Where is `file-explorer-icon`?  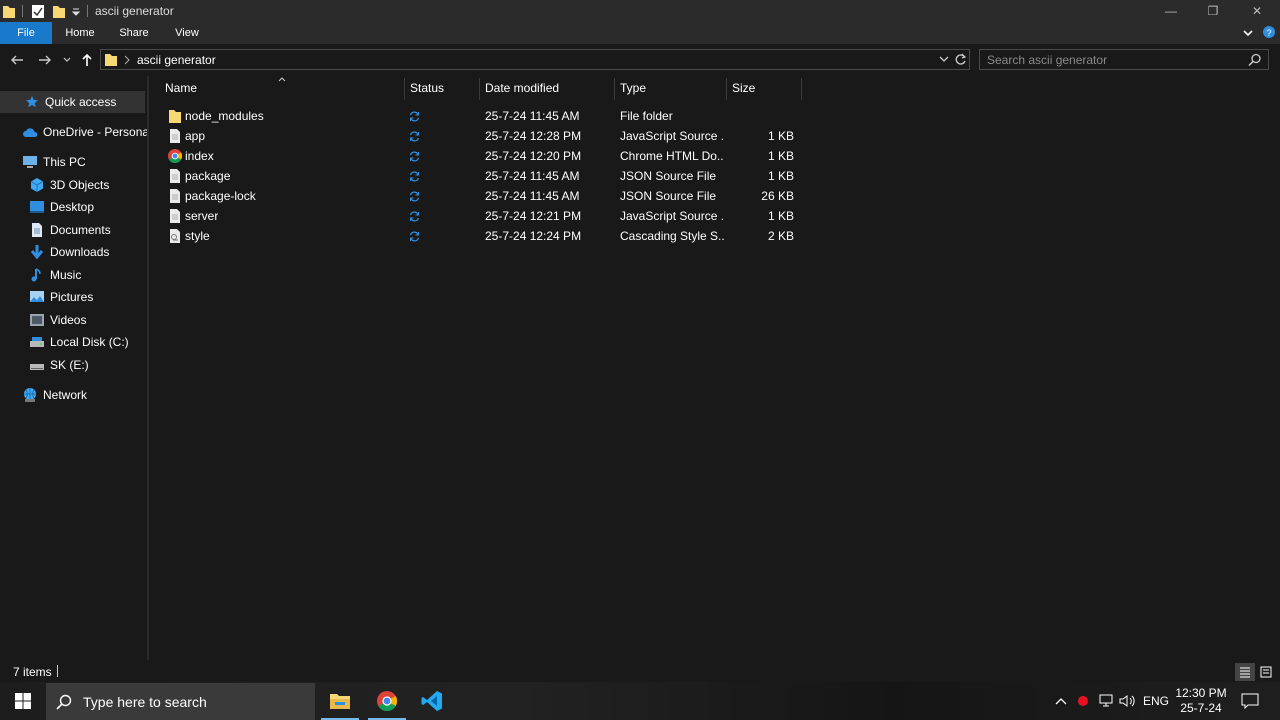
file-explorer-icon is located at coordinates (340, 701).